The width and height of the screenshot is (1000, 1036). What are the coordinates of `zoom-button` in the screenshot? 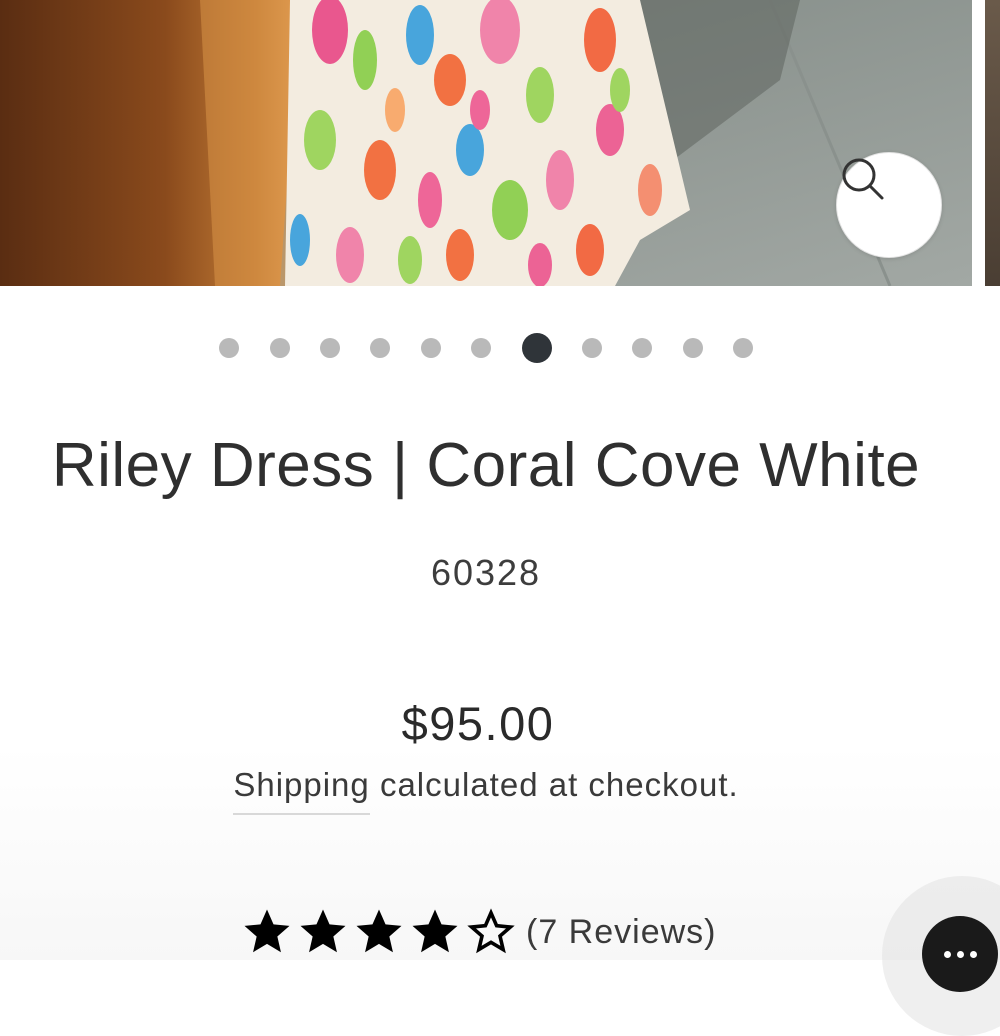 It's located at (889, 205).